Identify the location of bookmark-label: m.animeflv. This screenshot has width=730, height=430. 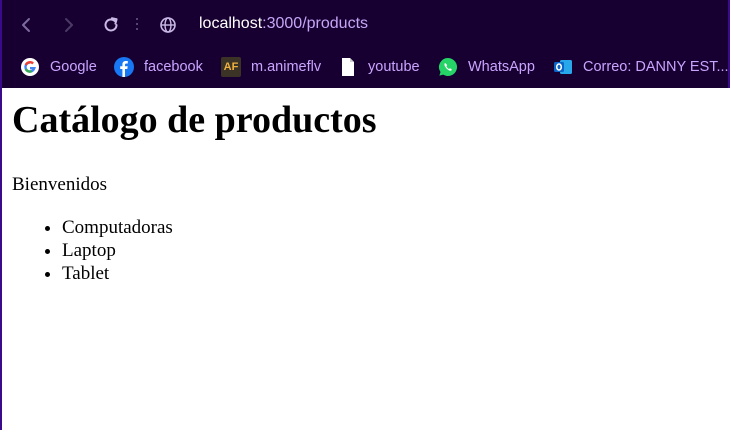
(286, 67).